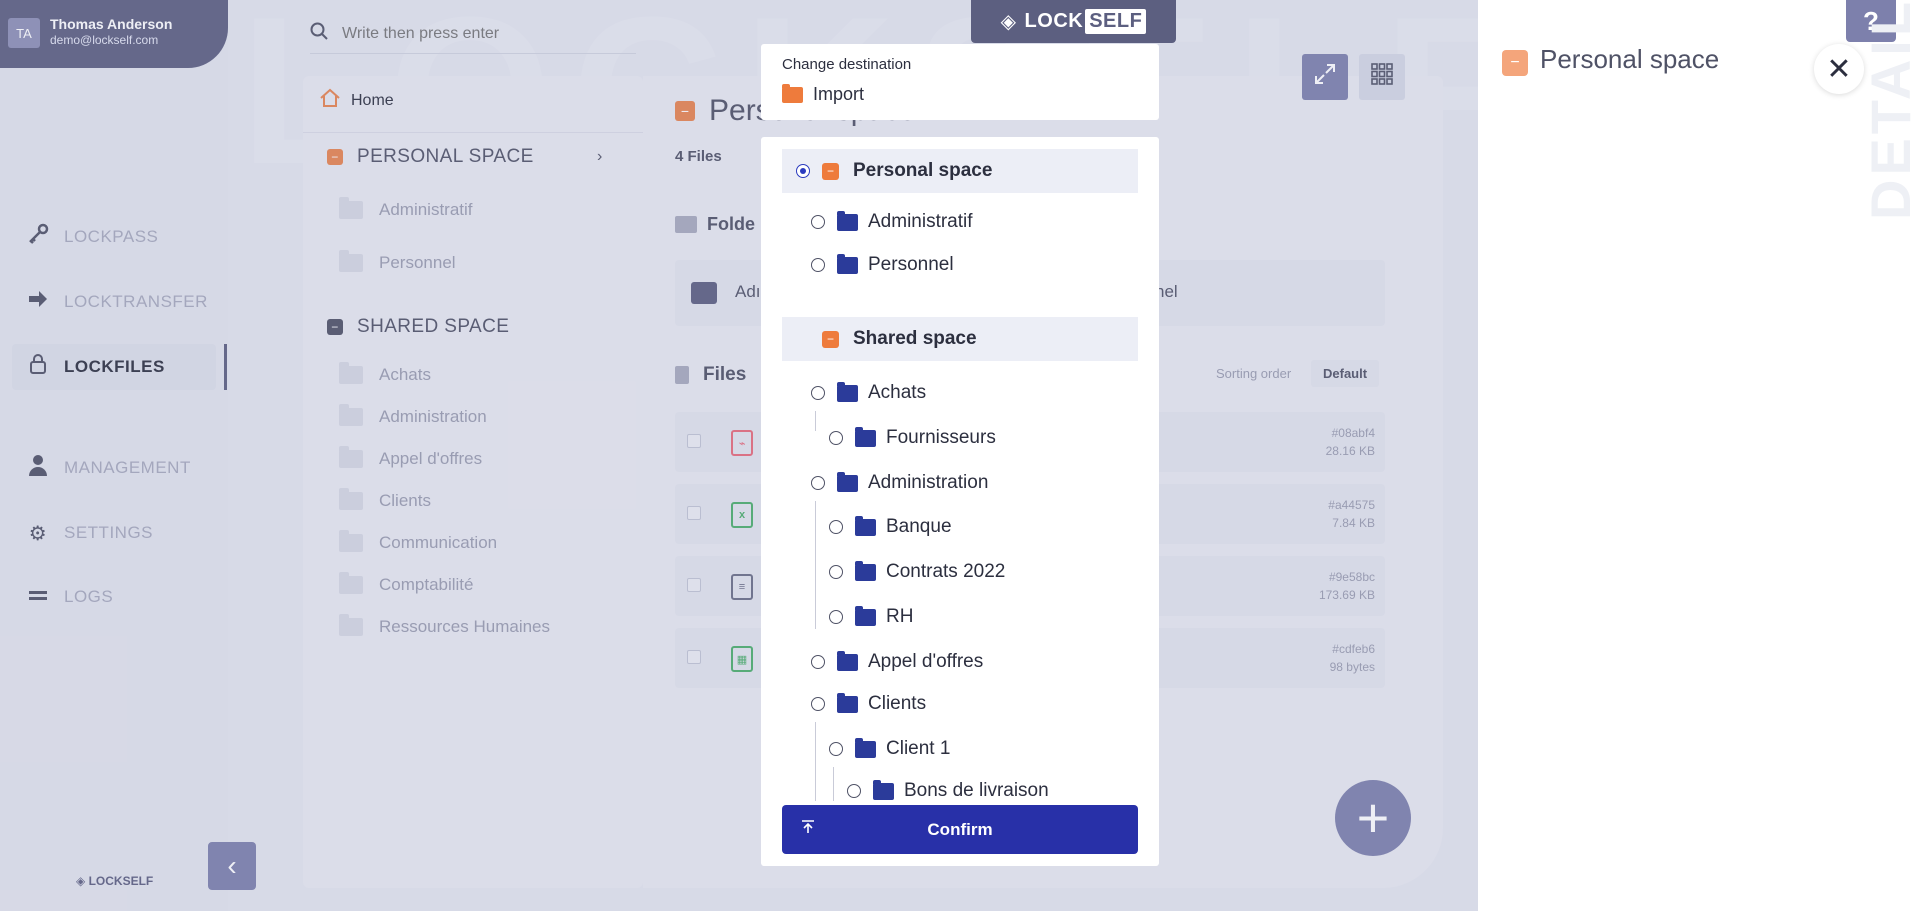 This screenshot has height=911, width=1920. Describe the element at coordinates (960, 339) in the screenshot. I see `destination-option-shared-space: − Shared space` at that location.